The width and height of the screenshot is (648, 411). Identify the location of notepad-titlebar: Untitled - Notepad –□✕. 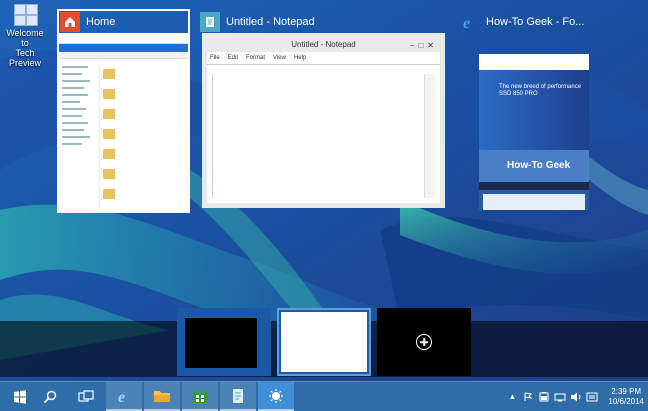
(323, 45).